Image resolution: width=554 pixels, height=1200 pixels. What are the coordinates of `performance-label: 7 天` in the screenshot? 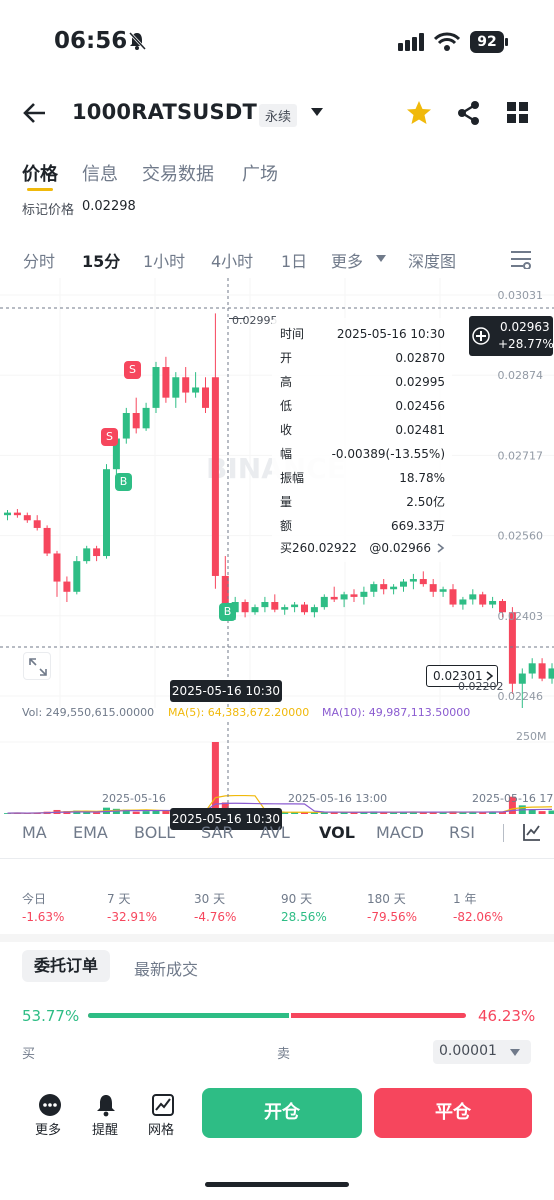 It's located at (119, 899).